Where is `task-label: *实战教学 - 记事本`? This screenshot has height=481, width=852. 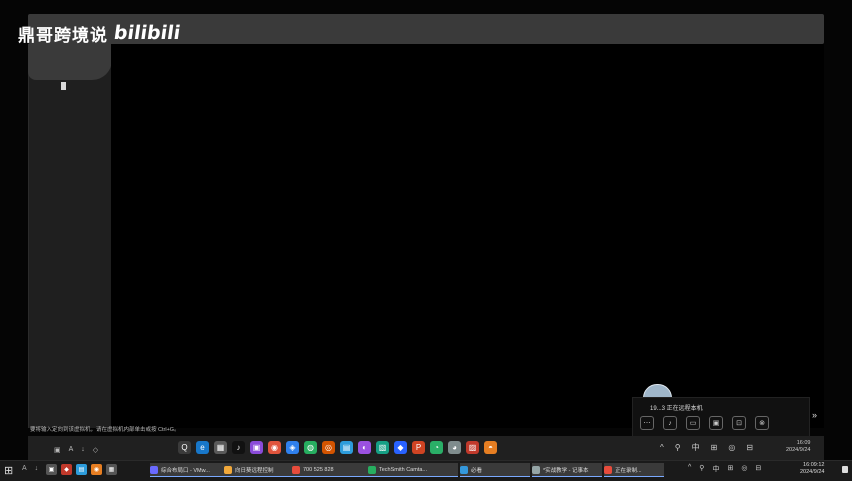 task-label: *实战教学 - 记事本 is located at coordinates (566, 470).